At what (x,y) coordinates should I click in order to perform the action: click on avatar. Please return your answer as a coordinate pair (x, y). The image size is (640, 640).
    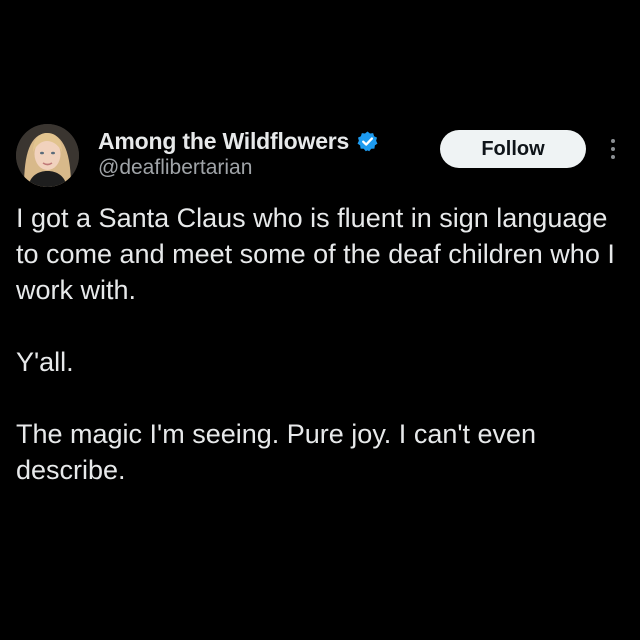
    Looking at the image, I should click on (47, 155).